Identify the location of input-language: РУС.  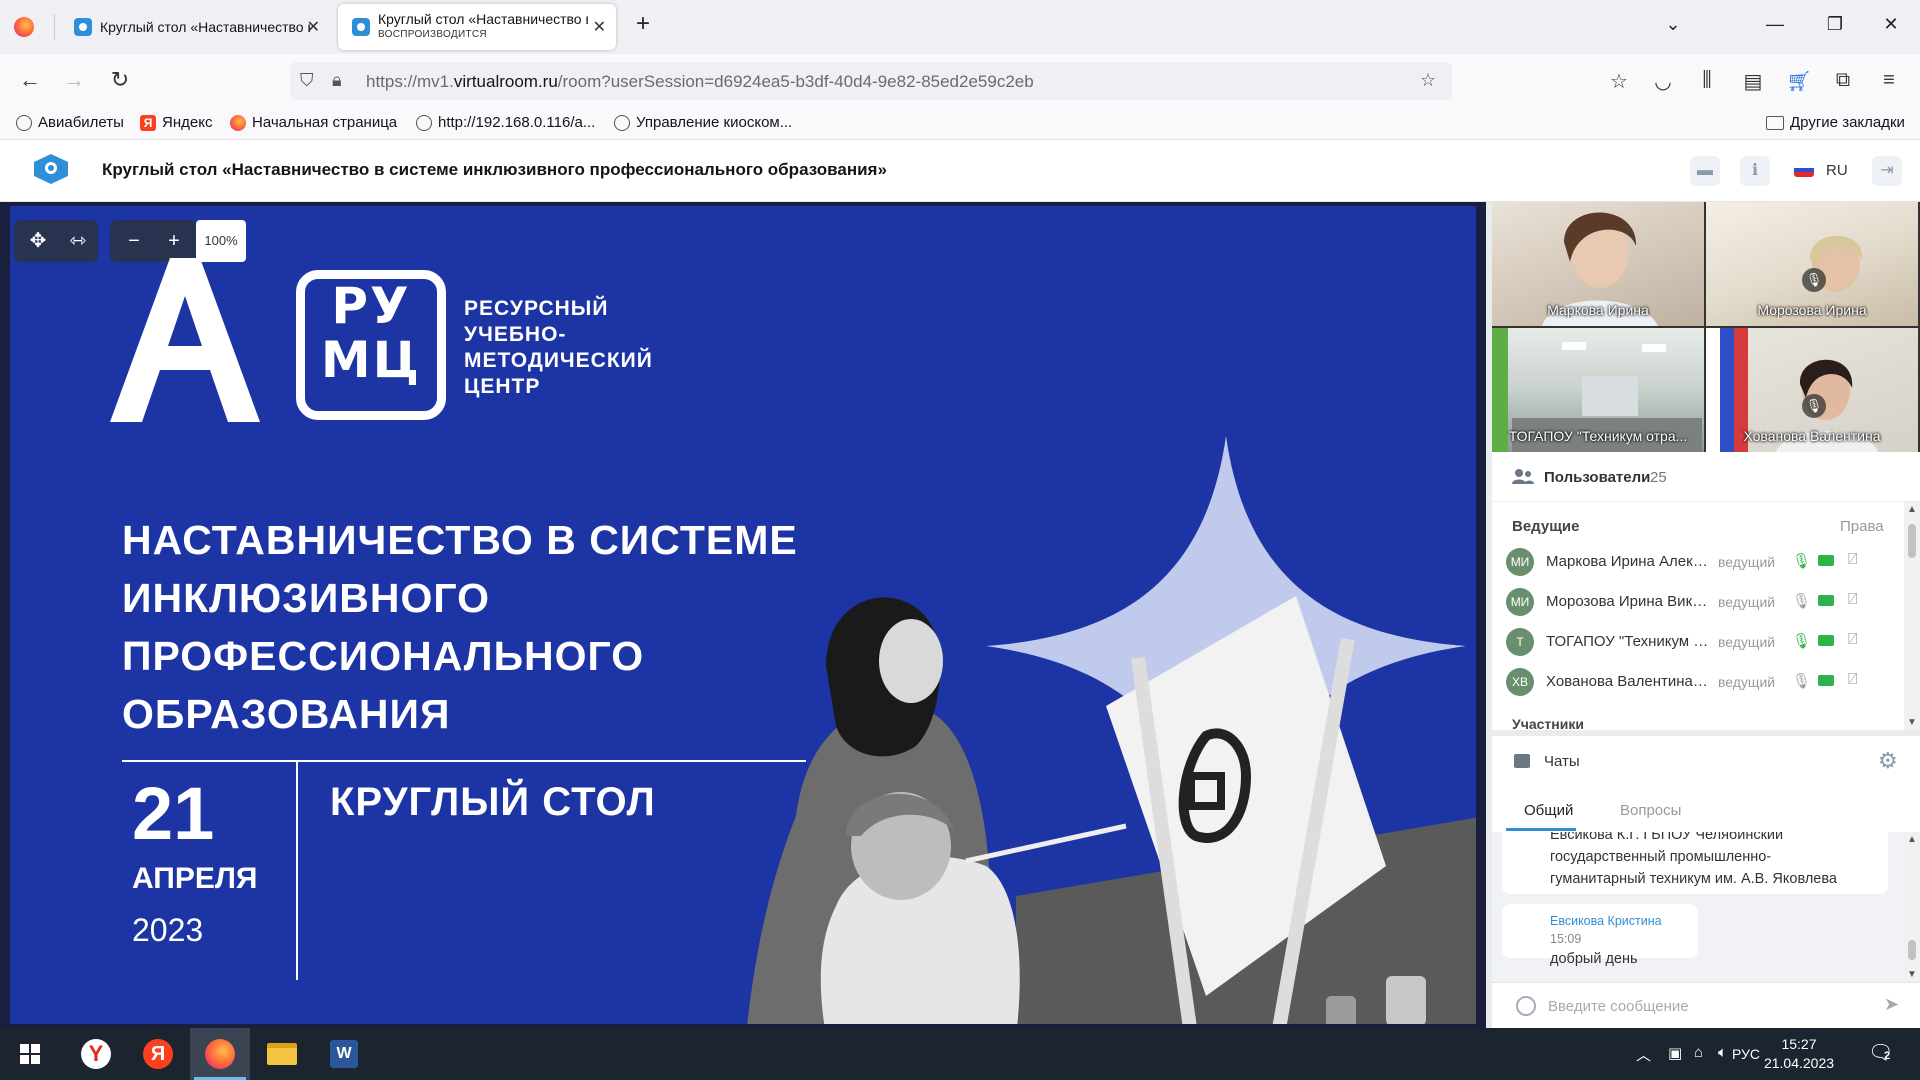
(1746, 1054).